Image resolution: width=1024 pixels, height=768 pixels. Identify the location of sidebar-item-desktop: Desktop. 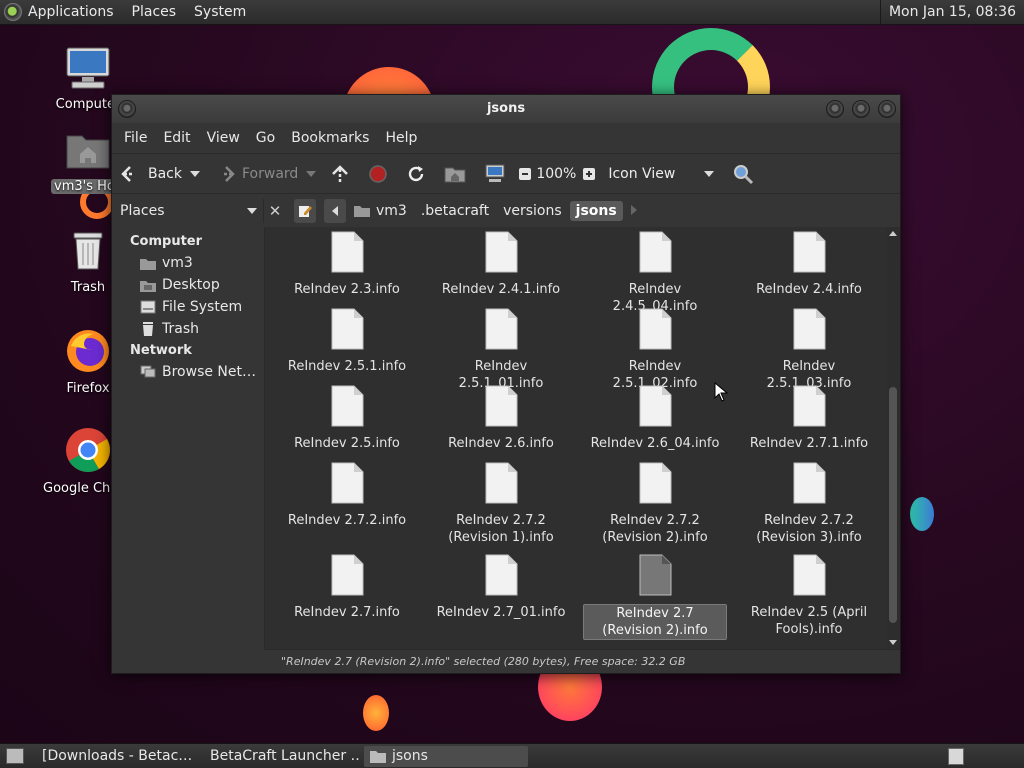
(188, 285).